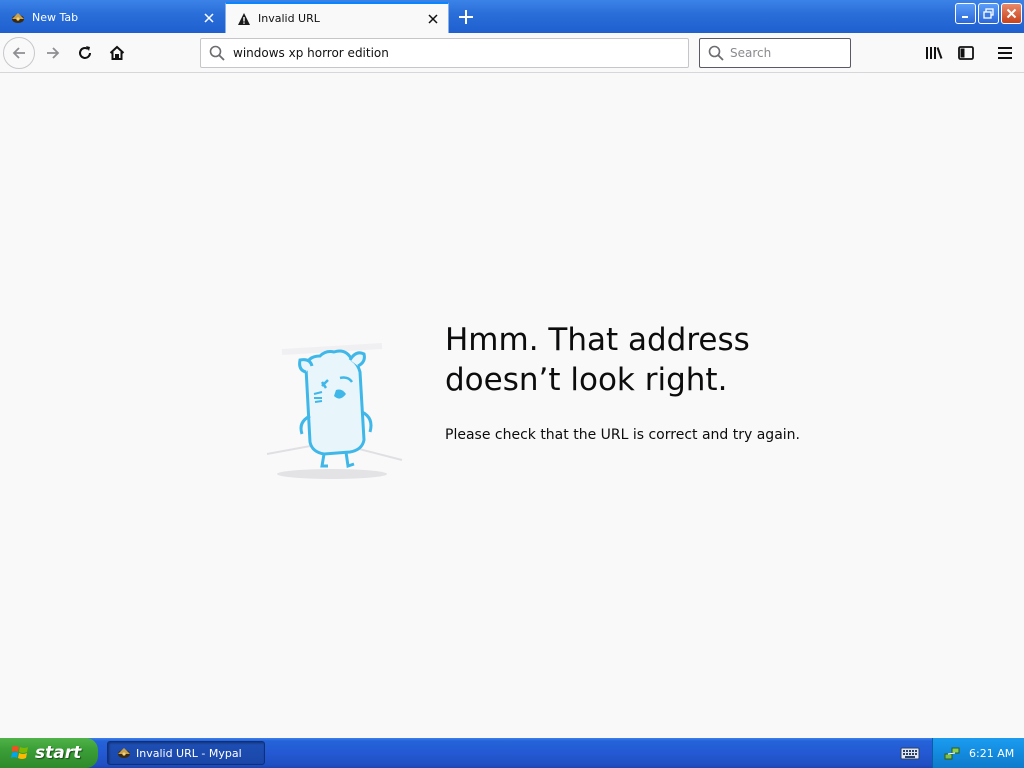 The width and height of the screenshot is (1024, 768). I want to click on reload-button, so click(85, 53).